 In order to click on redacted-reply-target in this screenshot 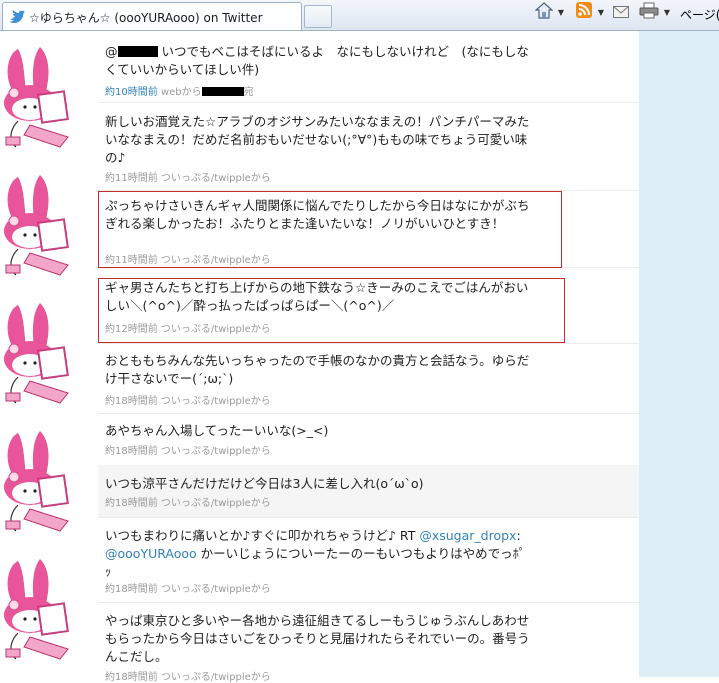, I will do `click(222, 91)`.